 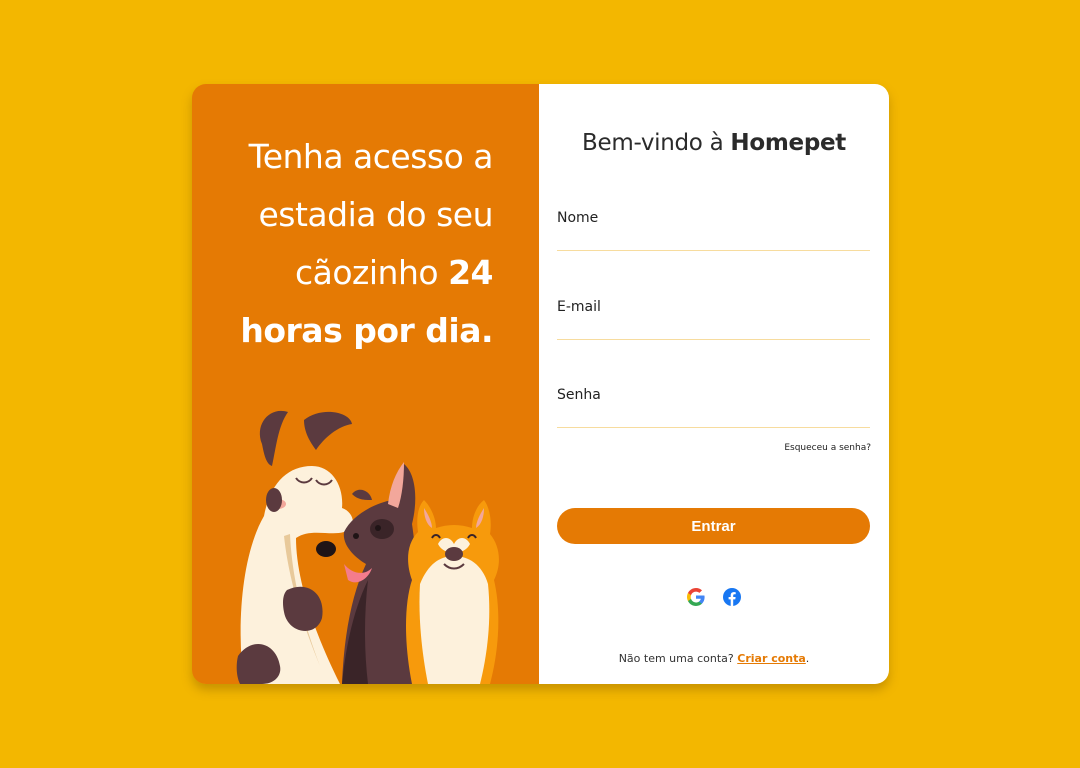 What do you see at coordinates (696, 597) in the screenshot?
I see `google-icon` at bounding box center [696, 597].